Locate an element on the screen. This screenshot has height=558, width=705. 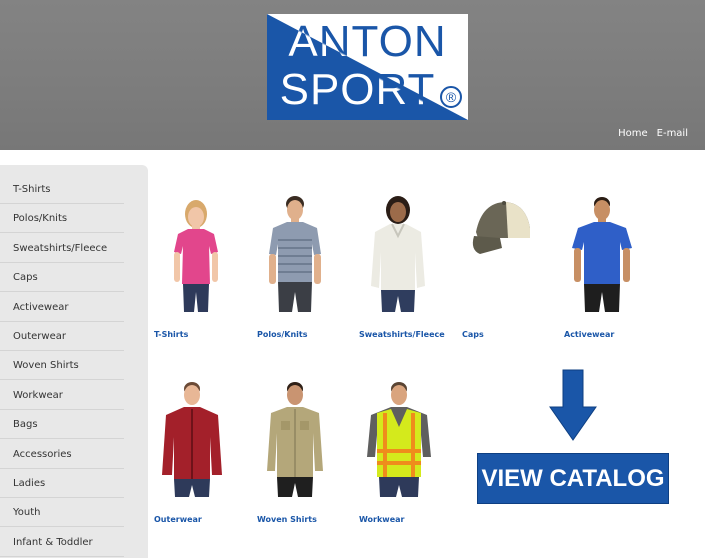
product-label: Outerwear is located at coordinates (204, 520).